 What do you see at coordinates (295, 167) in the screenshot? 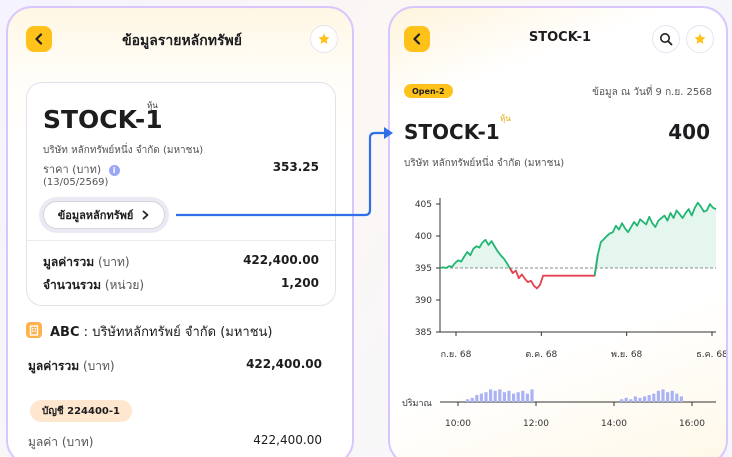
I see `price-value: 353.25` at bounding box center [295, 167].